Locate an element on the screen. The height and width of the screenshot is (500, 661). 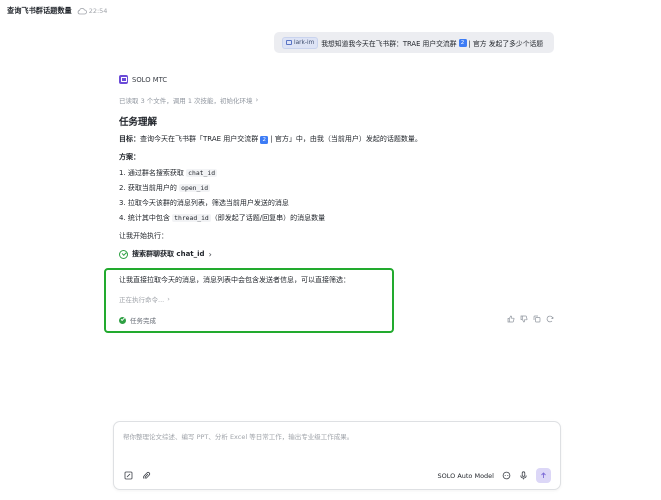
edit-icon is located at coordinates (128, 475).